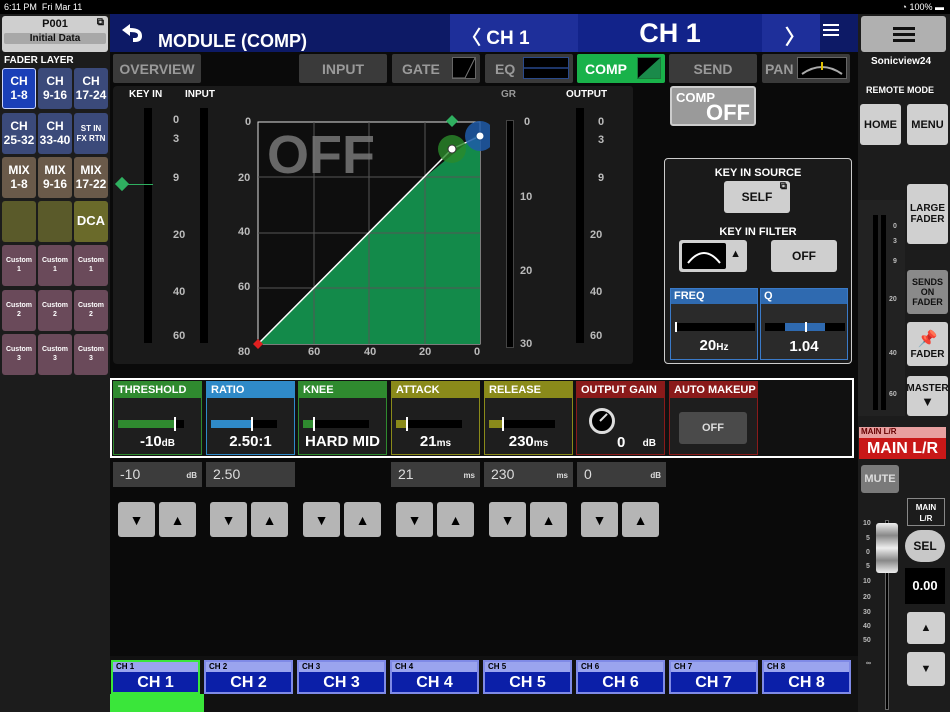 The height and width of the screenshot is (712, 950). What do you see at coordinates (527, 677) in the screenshot?
I see `channel-button: CH 5 CH 5` at bounding box center [527, 677].